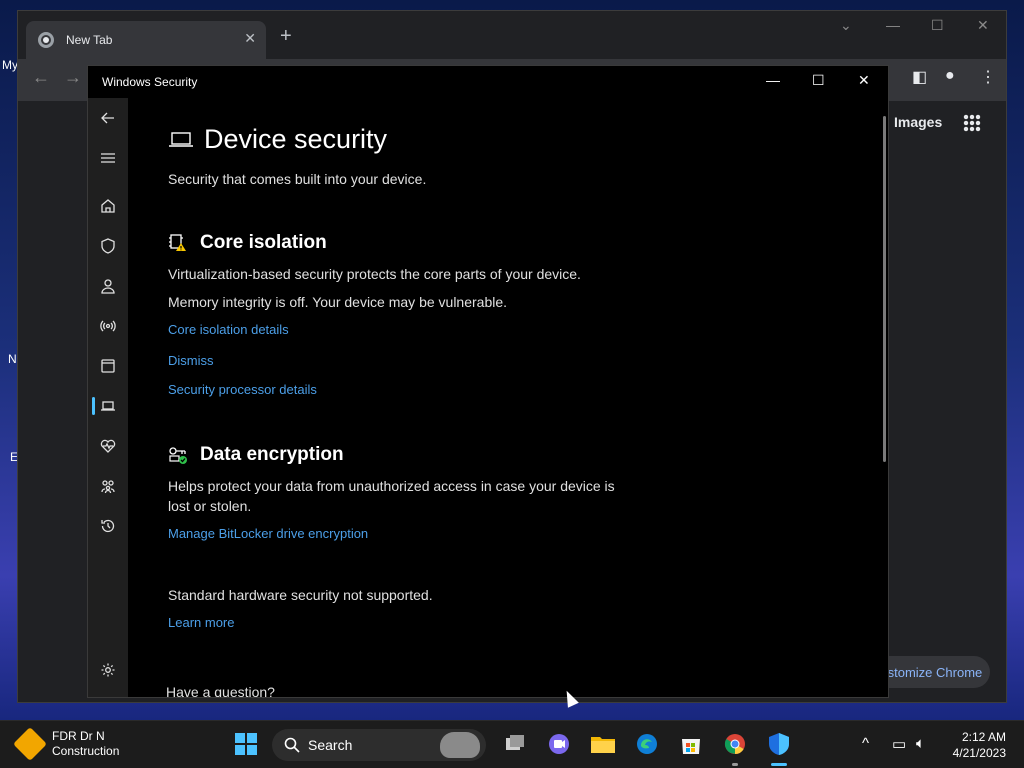 This screenshot has height=768, width=1024. I want to click on images-link: Images, so click(918, 122).